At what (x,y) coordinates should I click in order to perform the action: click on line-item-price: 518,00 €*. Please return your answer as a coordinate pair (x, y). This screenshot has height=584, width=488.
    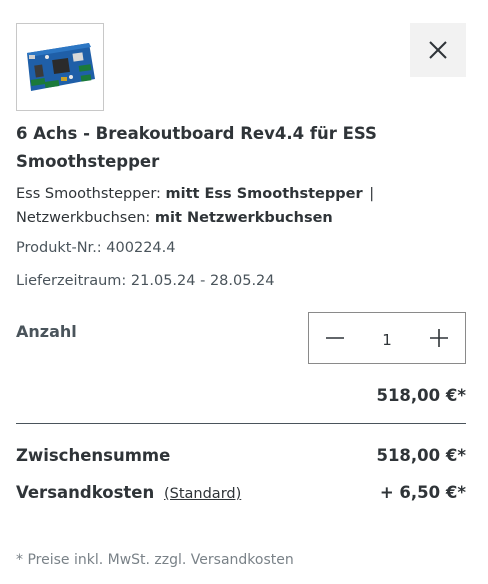
    Looking at the image, I should click on (421, 395).